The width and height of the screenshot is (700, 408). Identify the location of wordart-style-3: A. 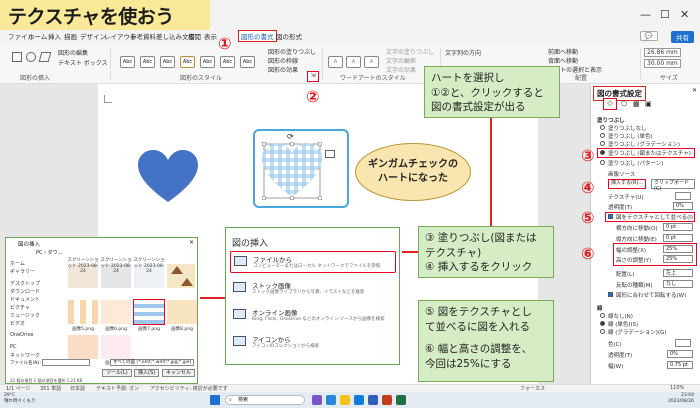
(371, 62).